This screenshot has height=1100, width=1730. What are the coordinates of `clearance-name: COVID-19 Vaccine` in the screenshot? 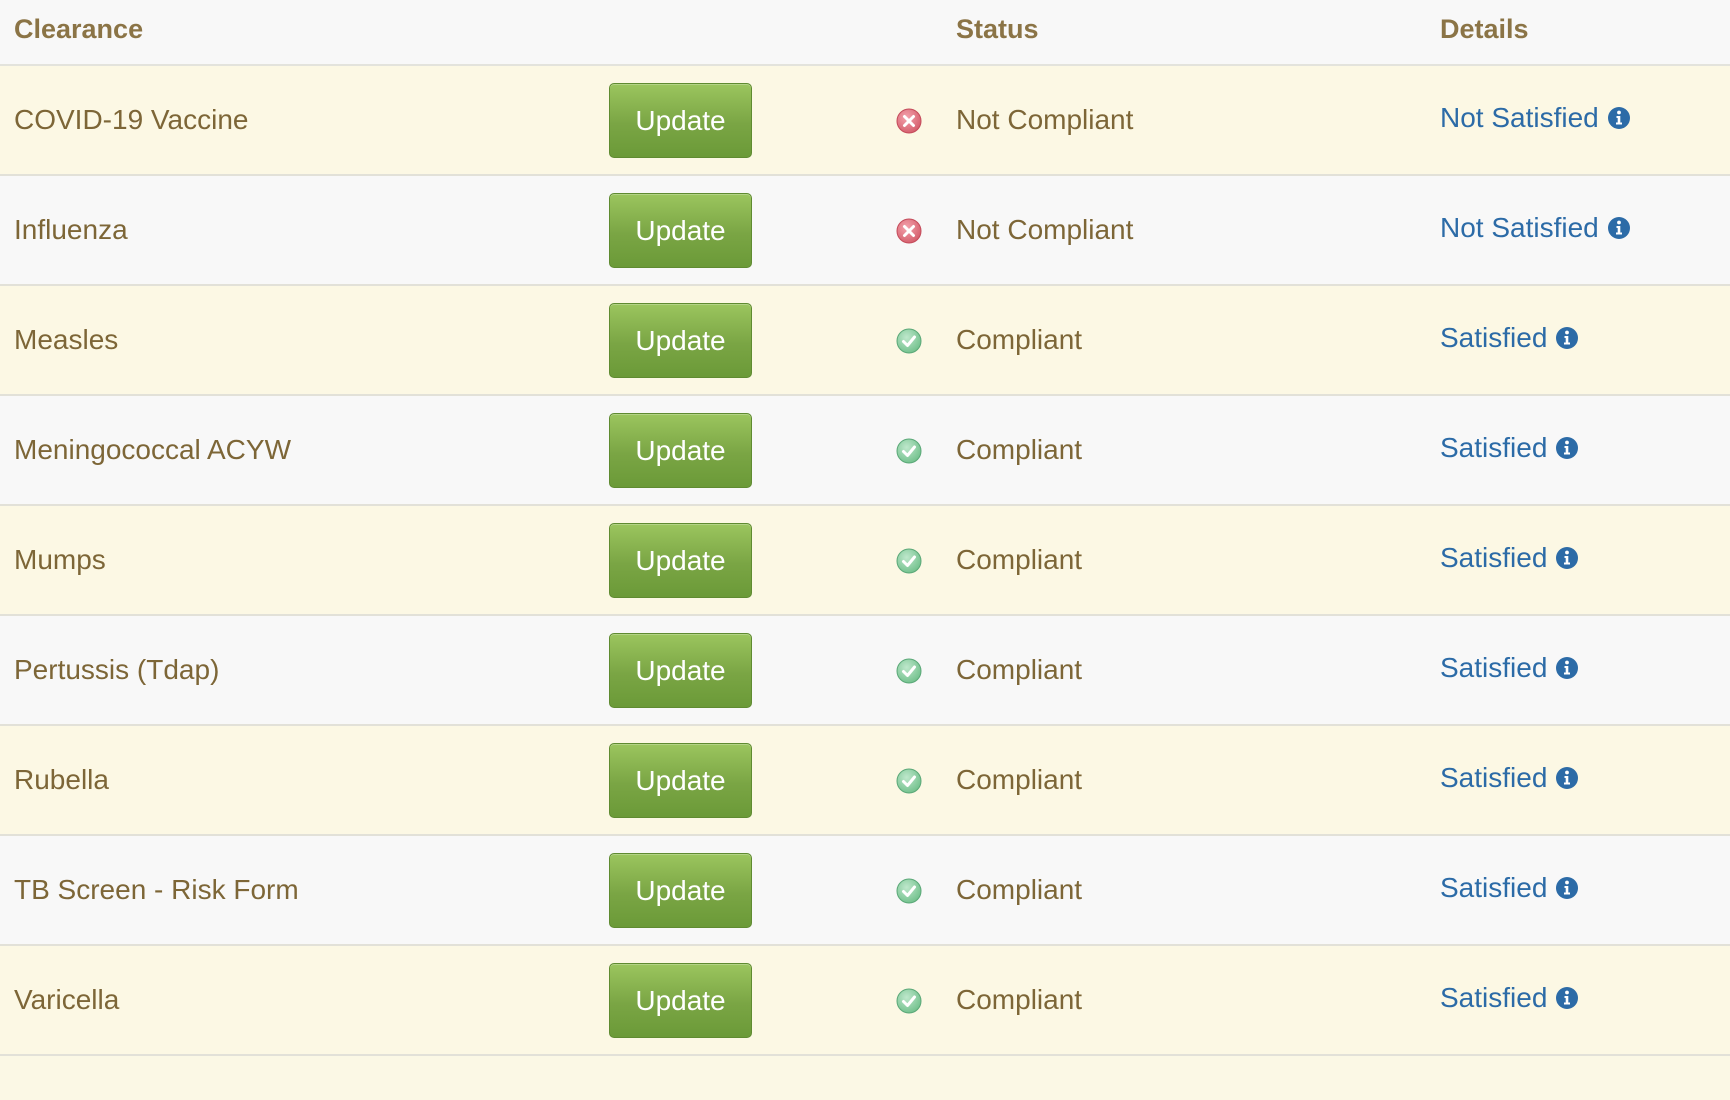 It's located at (131, 119).